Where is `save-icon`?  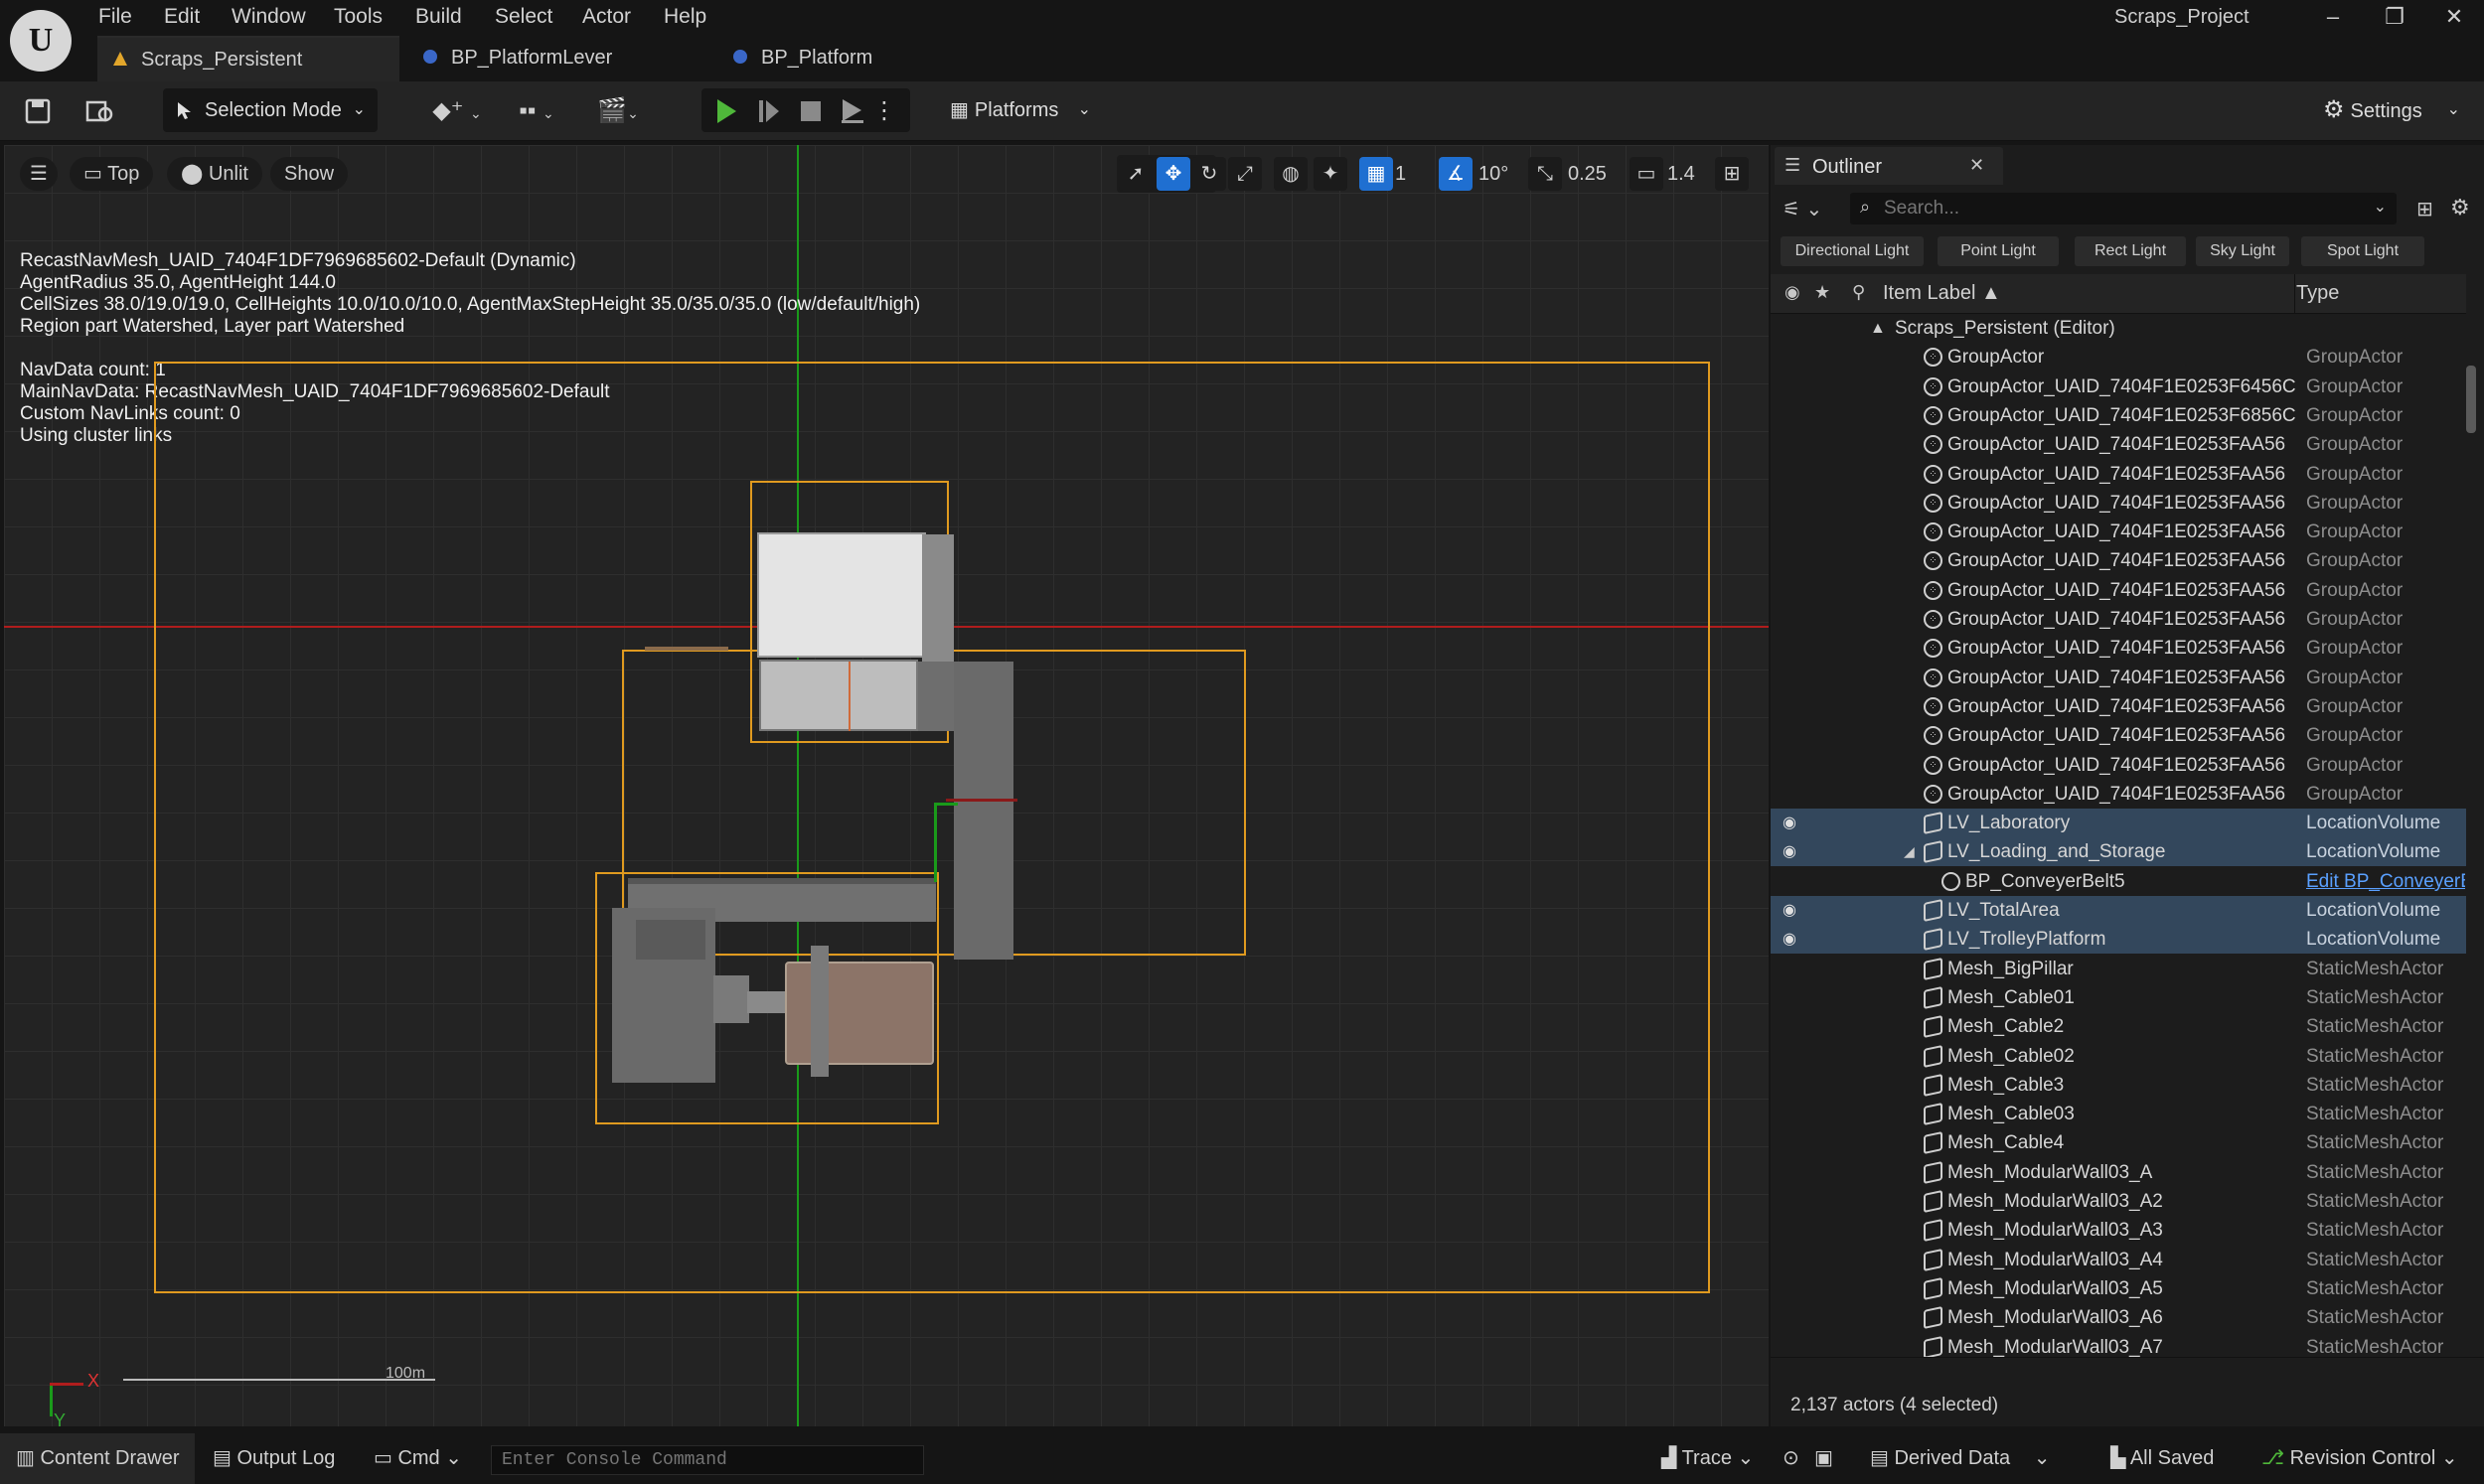
save-icon is located at coordinates (38, 111).